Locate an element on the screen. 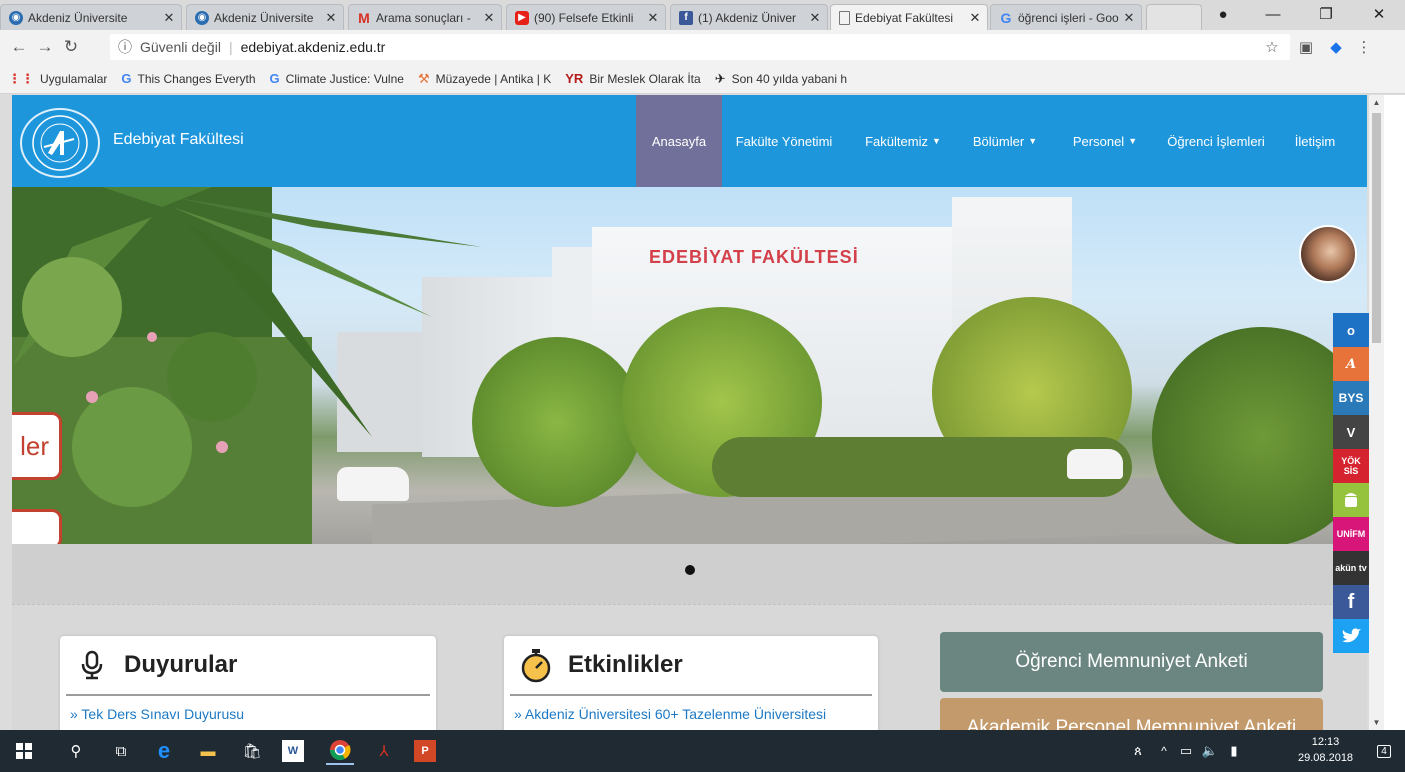 Image resolution: width=1405 pixels, height=772 pixels. bird-icon: ✈ is located at coordinates (720, 78).